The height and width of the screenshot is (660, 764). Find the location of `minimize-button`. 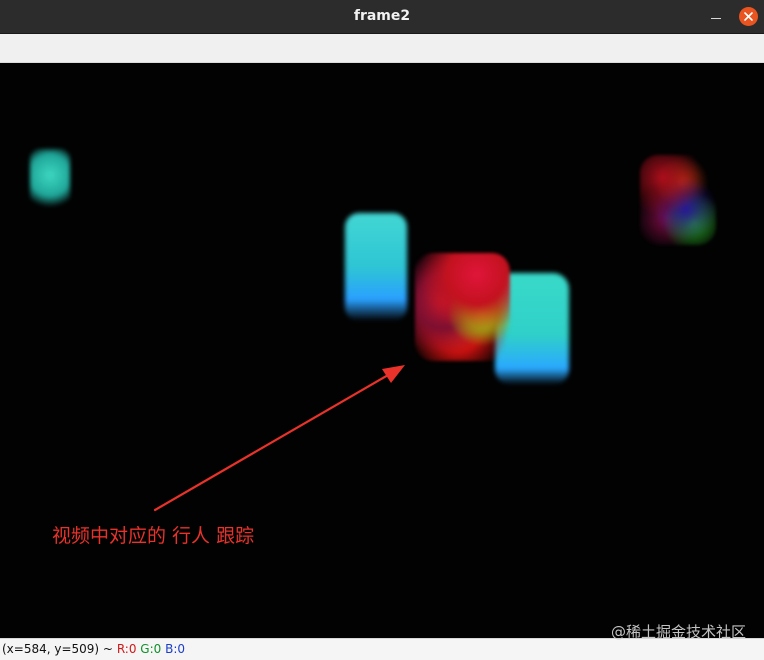

minimize-button is located at coordinates (716, 17).